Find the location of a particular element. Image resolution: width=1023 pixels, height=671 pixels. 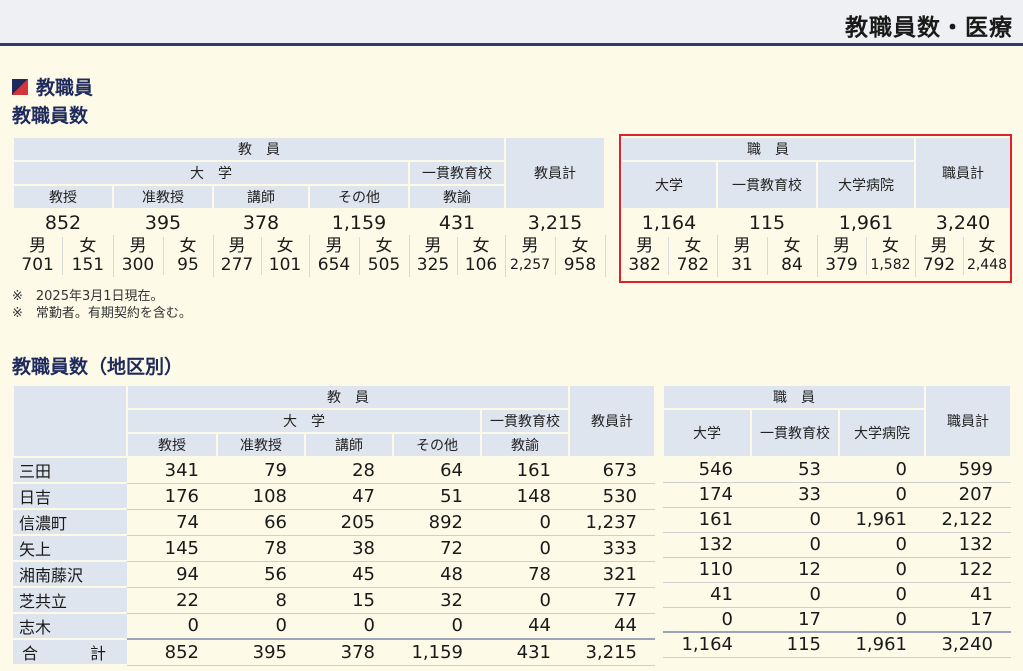

cell-value: 341 is located at coordinates (172, 470).